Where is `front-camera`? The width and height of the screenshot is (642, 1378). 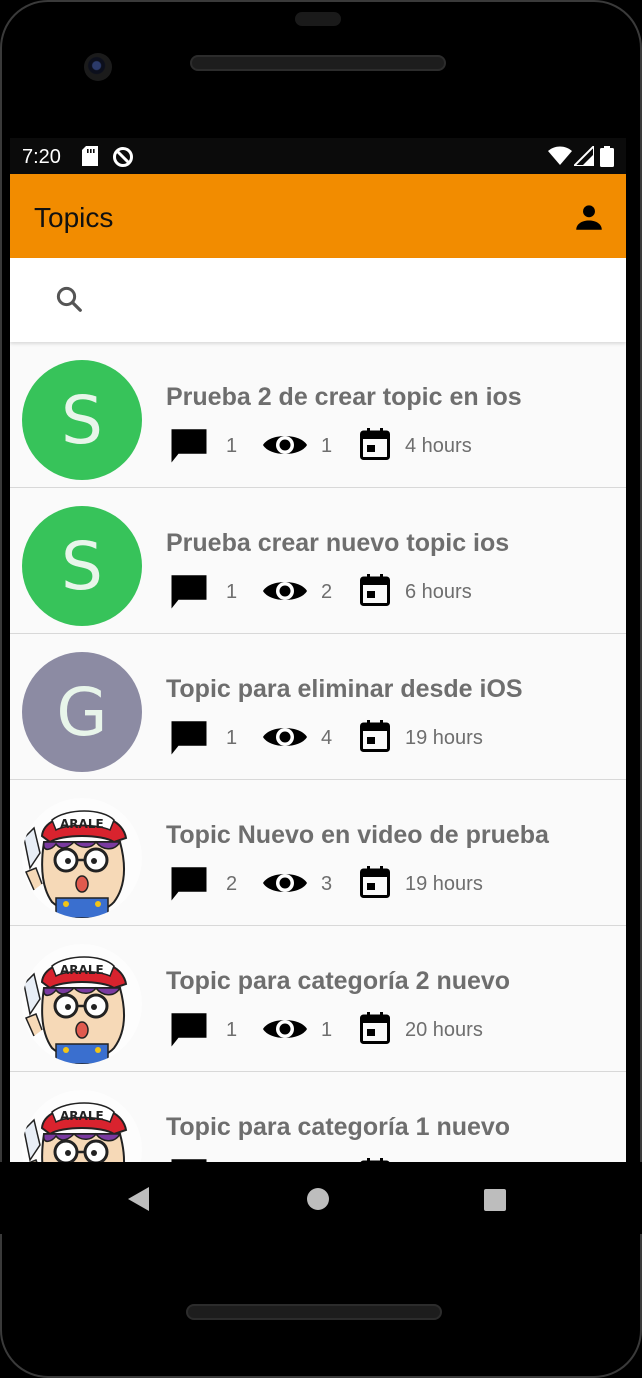
front-camera is located at coordinates (98, 67).